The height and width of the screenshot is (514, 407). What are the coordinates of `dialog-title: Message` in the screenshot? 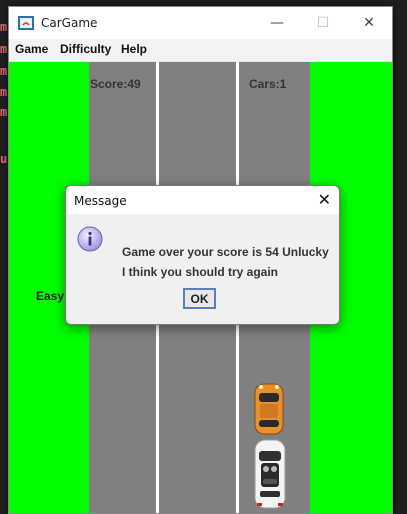 It's located at (100, 201).